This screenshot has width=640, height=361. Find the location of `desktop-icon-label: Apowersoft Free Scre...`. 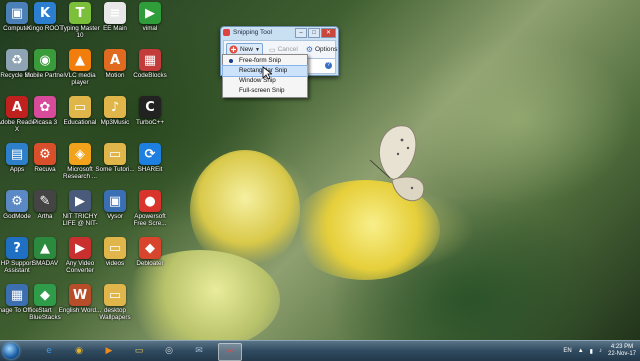

desktop-icon-label: Apowersoft Free Scre... is located at coordinates (150, 220).